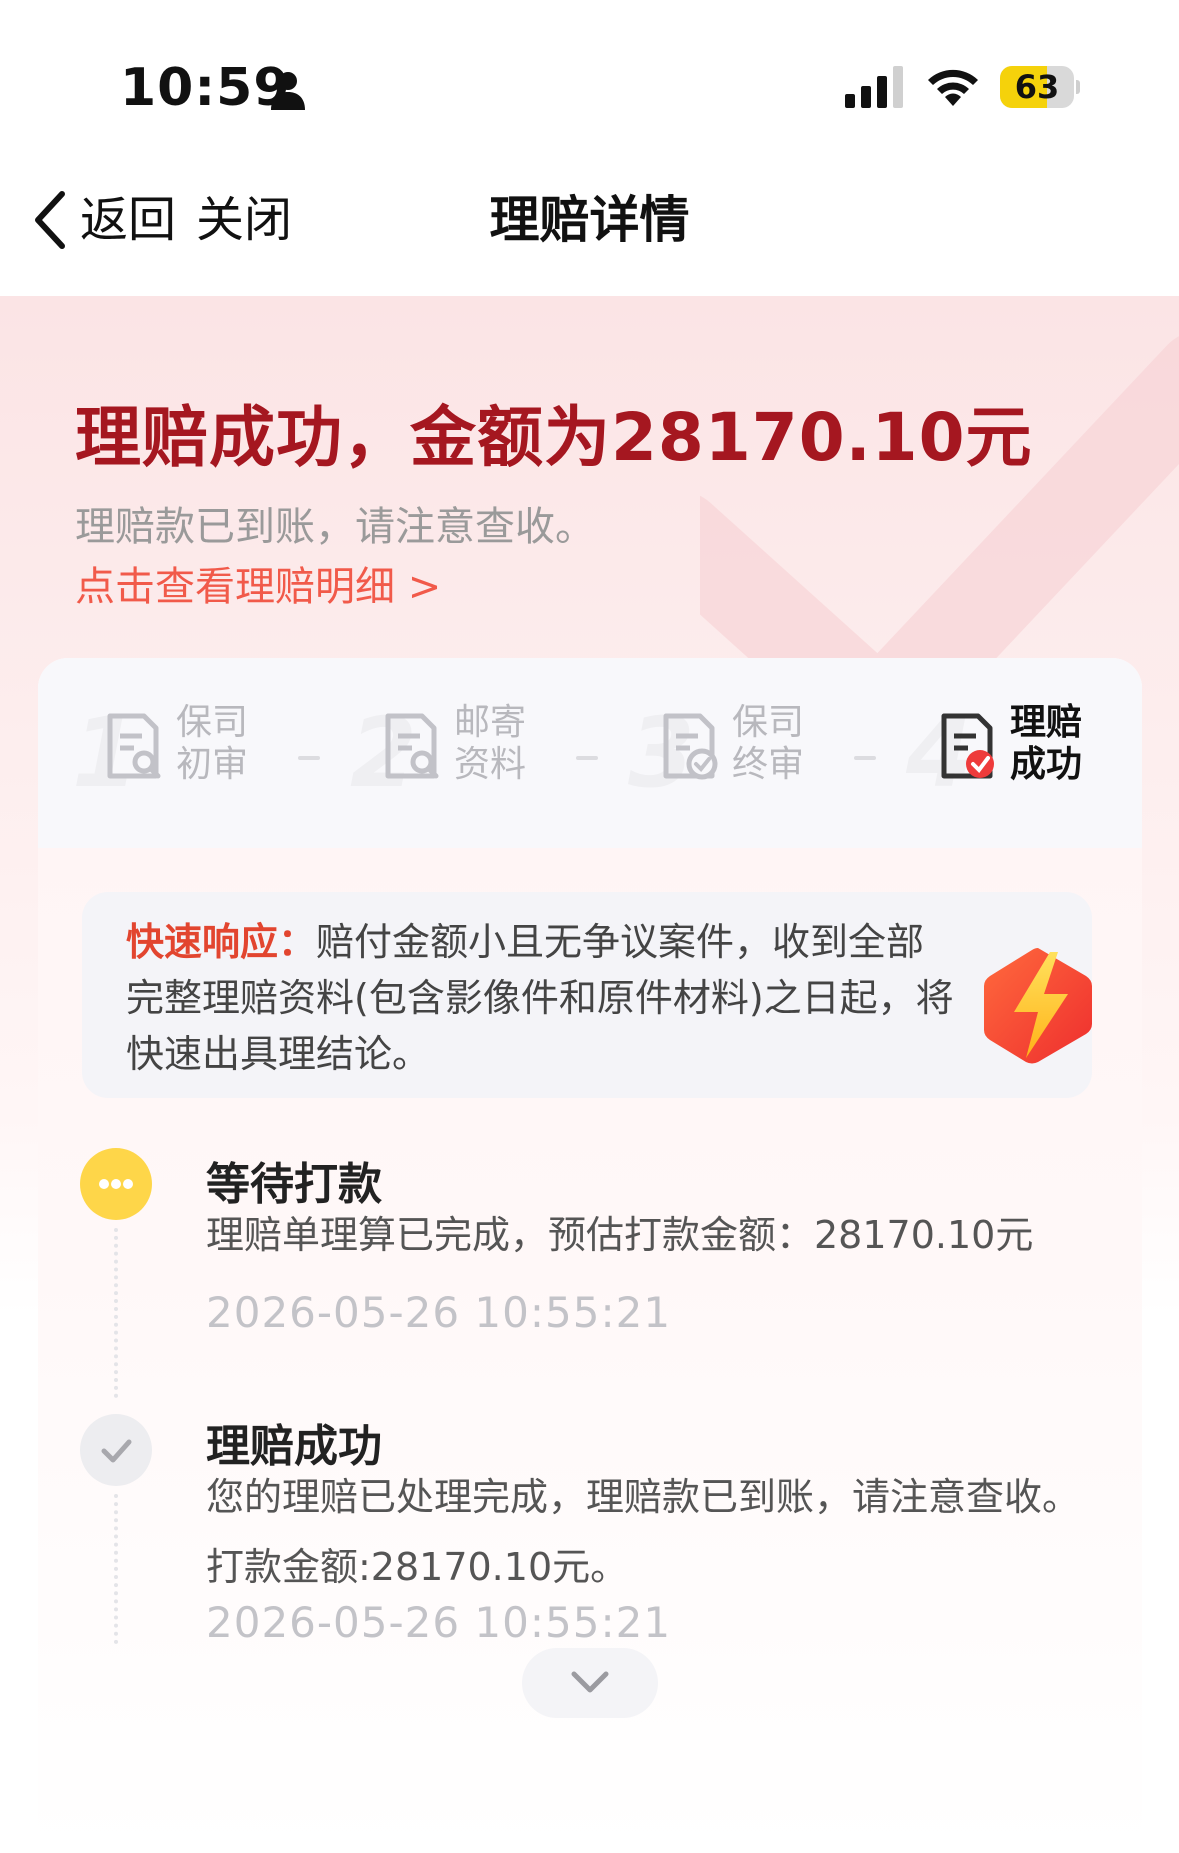 This screenshot has width=1179, height=1853. Describe the element at coordinates (953, 87) in the screenshot. I see `wifi-icon` at that location.